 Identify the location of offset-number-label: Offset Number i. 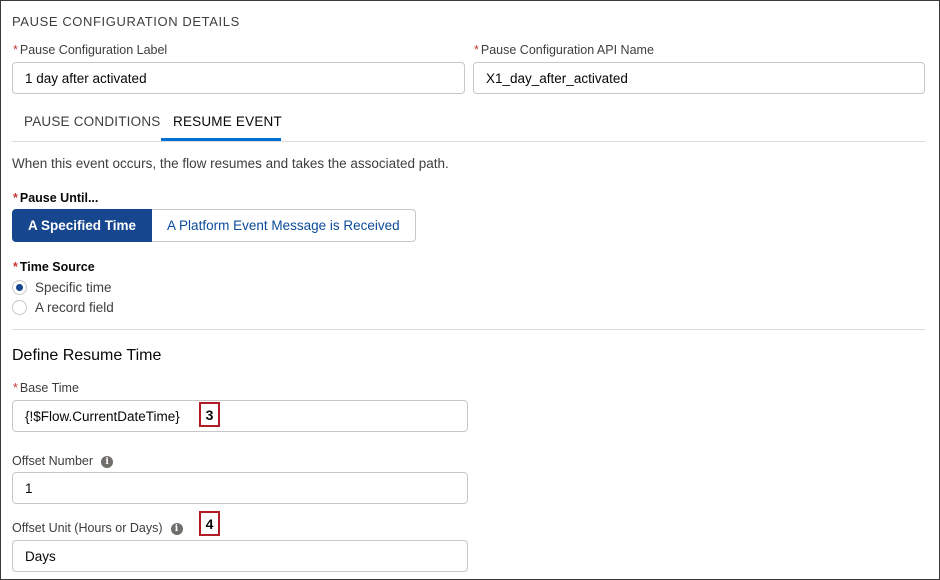
(63, 461).